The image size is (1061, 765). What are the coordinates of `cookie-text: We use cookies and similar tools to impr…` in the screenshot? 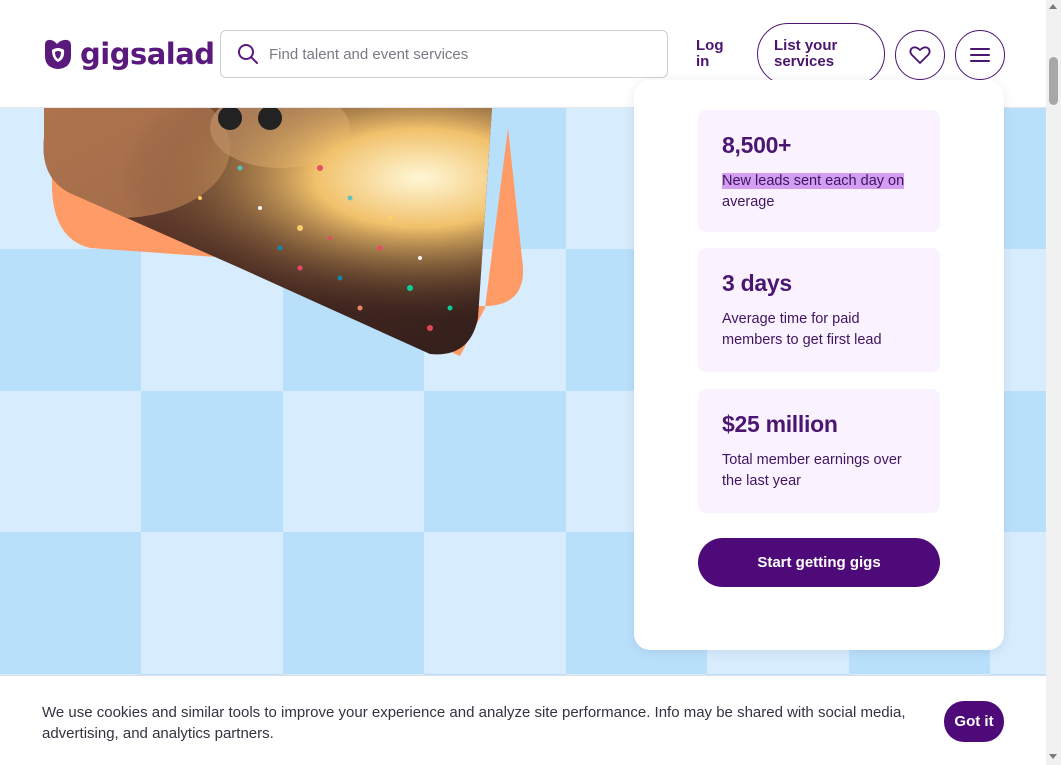 It's located at (474, 723).